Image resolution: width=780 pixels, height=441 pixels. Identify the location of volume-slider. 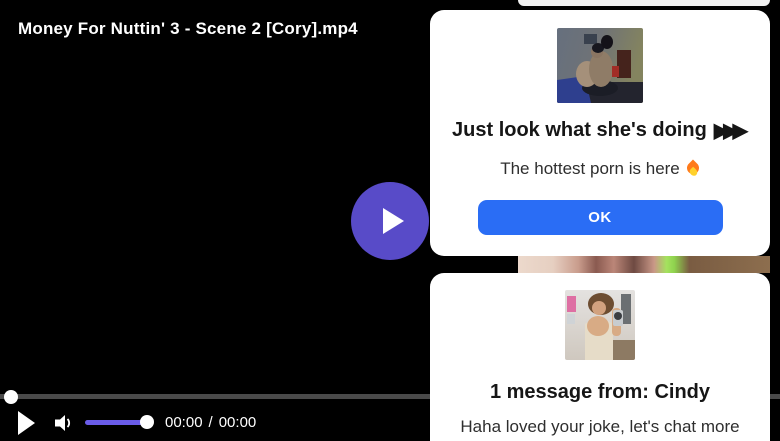
(119, 422).